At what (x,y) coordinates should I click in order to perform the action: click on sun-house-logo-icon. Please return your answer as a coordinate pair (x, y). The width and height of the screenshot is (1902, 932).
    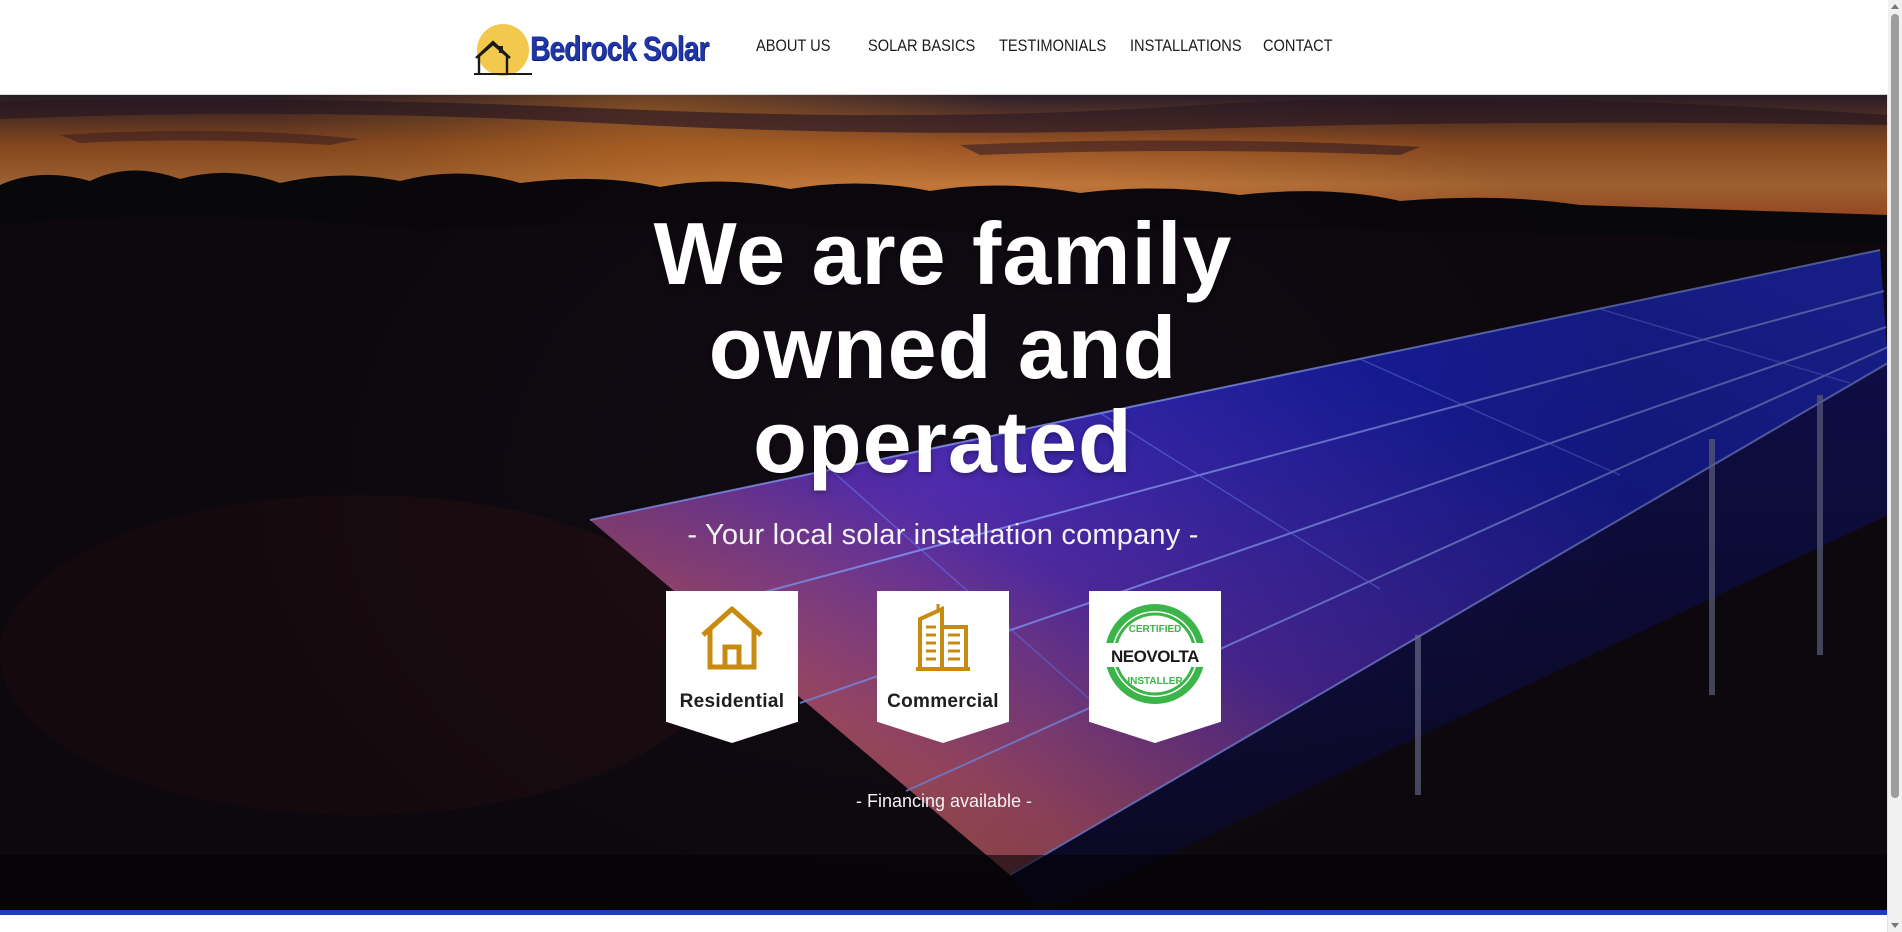
    Looking at the image, I should click on (503, 50).